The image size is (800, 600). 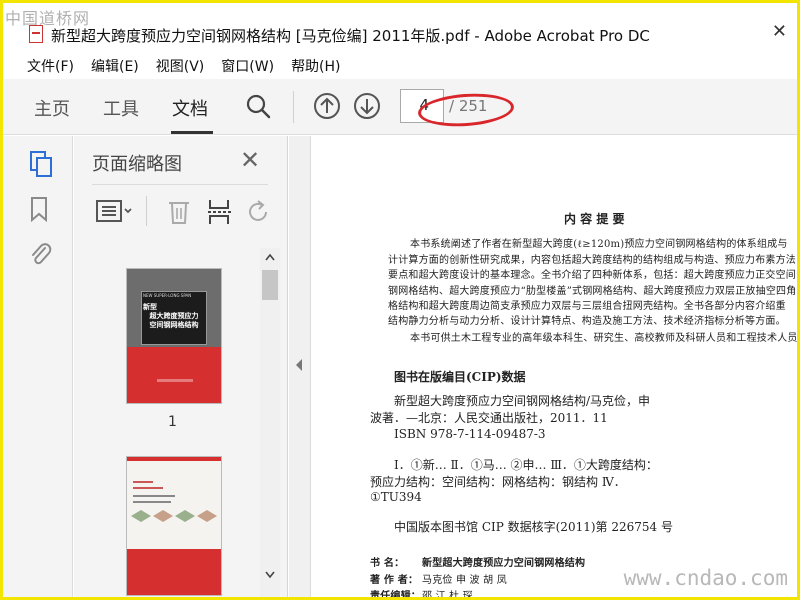 I want to click on doc-paragraph-line: 本书系统阐述了作者在新型超大跨度(ℓ≥120m)预应力空间钢网格结构的体系组成与, so click(x=599, y=244).